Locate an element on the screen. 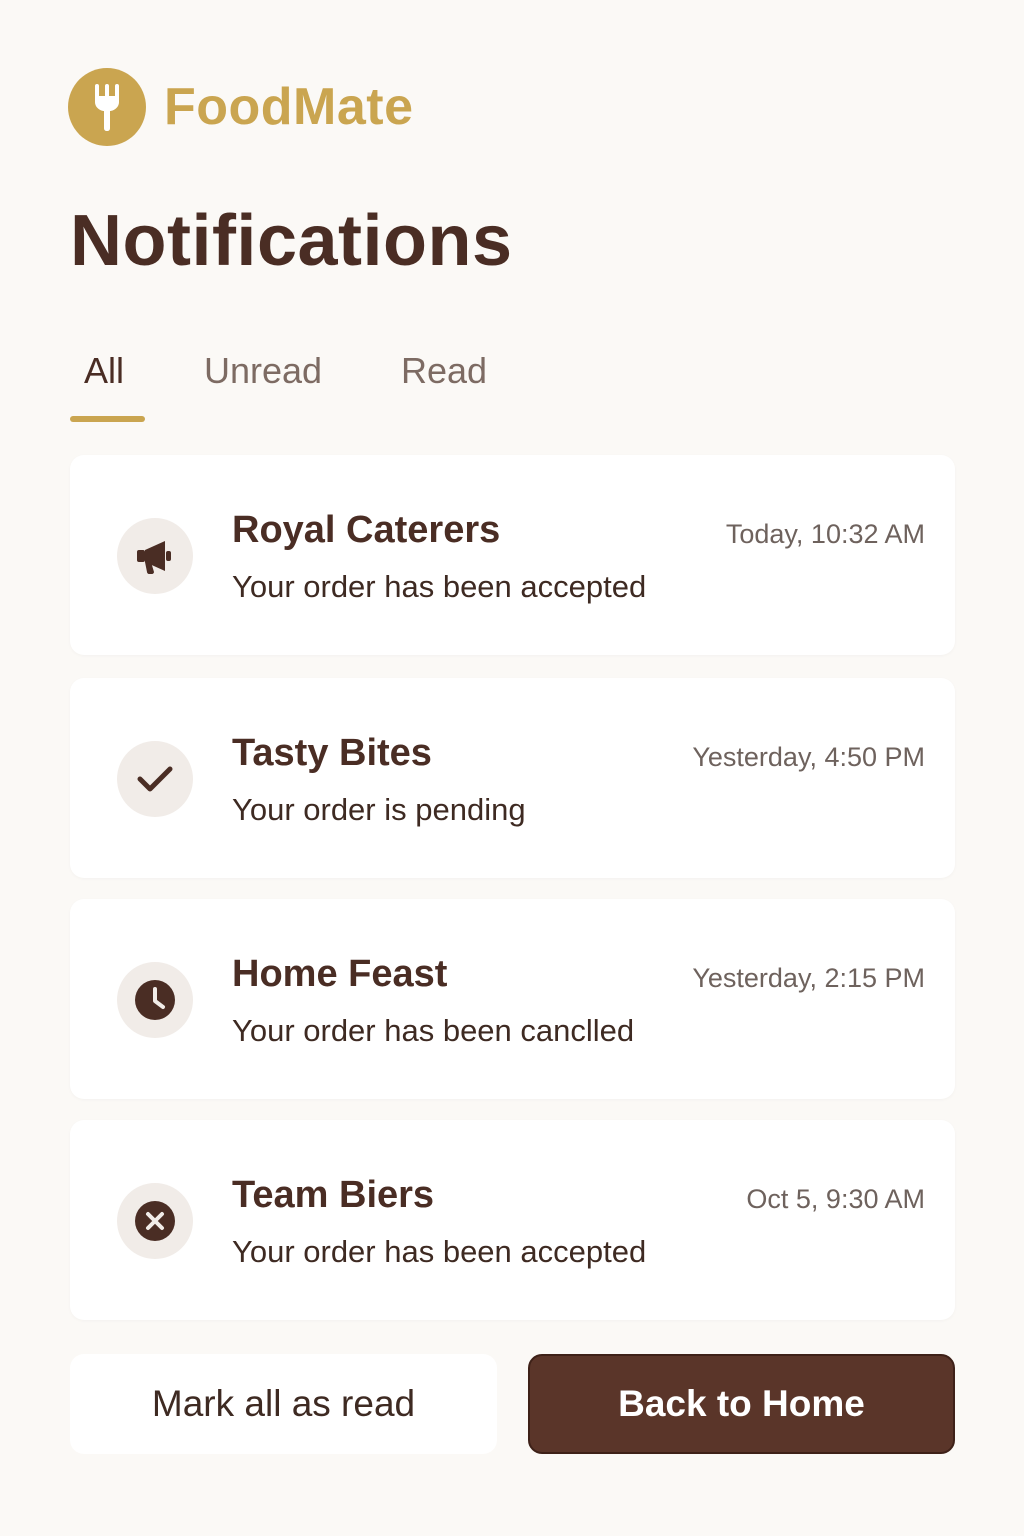 This screenshot has height=1536, width=1024. megaphone-icon is located at coordinates (155, 556).